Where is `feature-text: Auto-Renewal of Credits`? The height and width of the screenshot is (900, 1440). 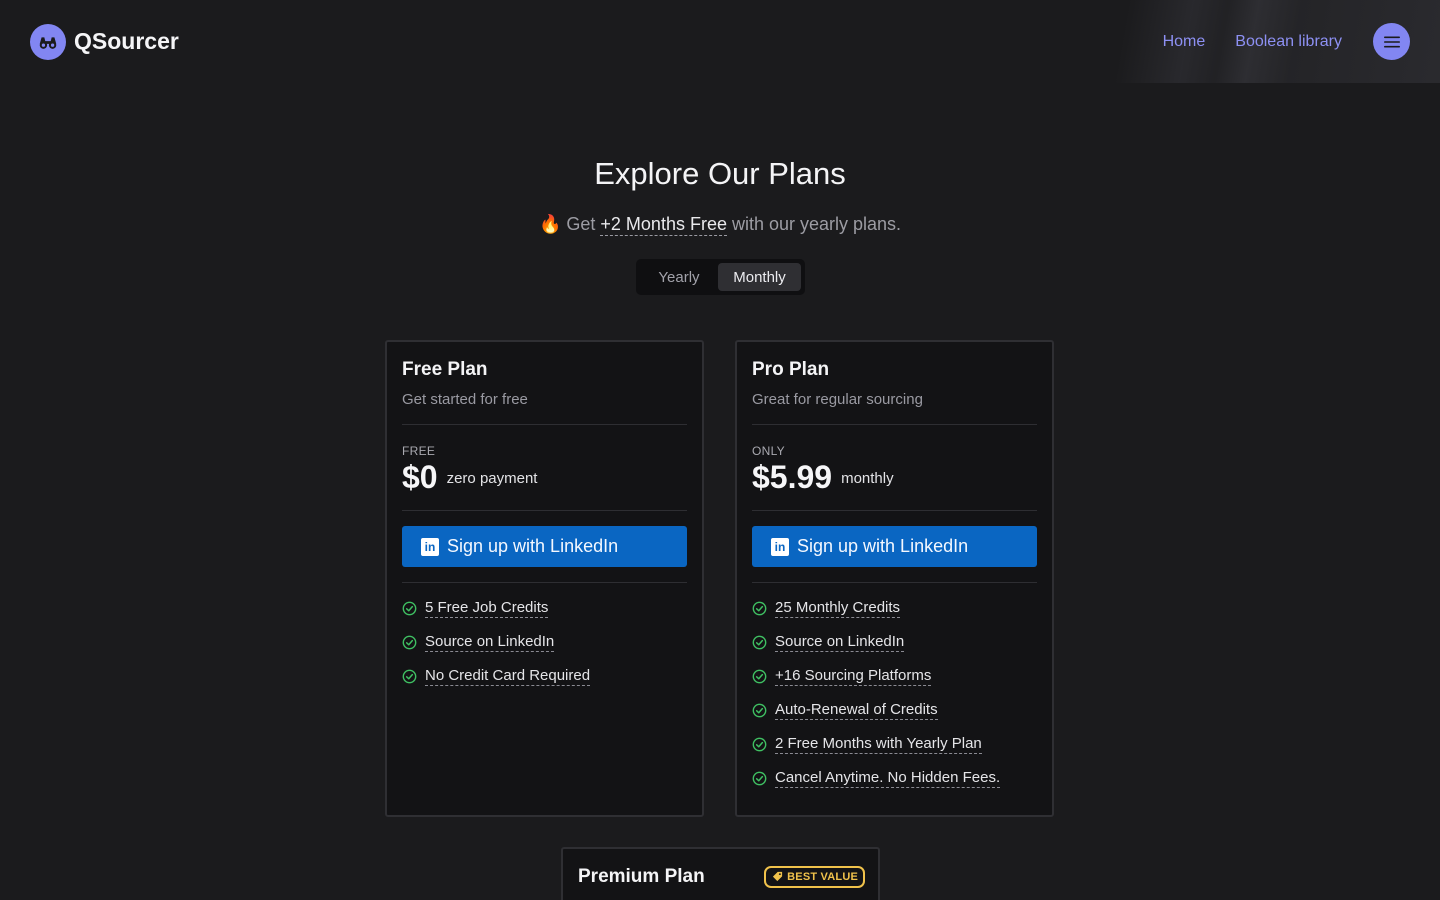 feature-text: Auto-Renewal of Credits is located at coordinates (856, 710).